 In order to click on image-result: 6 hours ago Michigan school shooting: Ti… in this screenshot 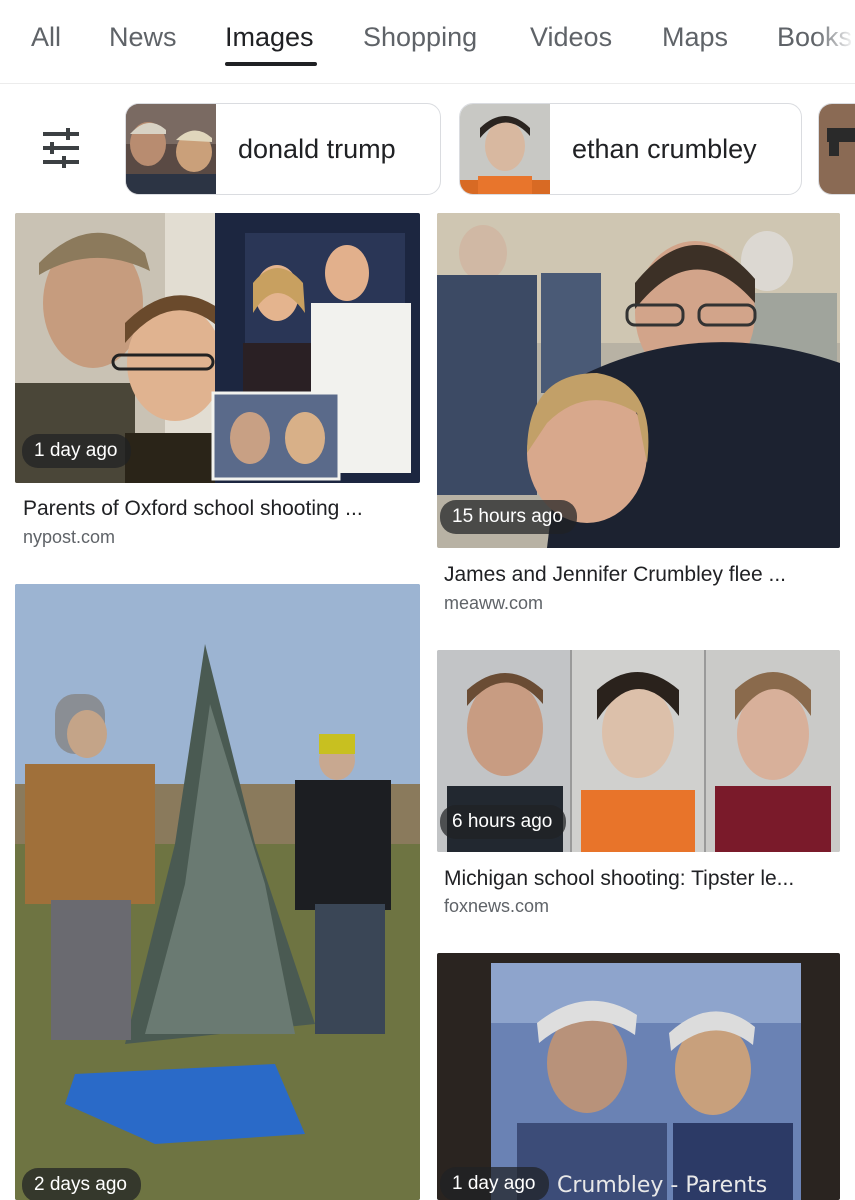, I will do `click(638, 786)`.